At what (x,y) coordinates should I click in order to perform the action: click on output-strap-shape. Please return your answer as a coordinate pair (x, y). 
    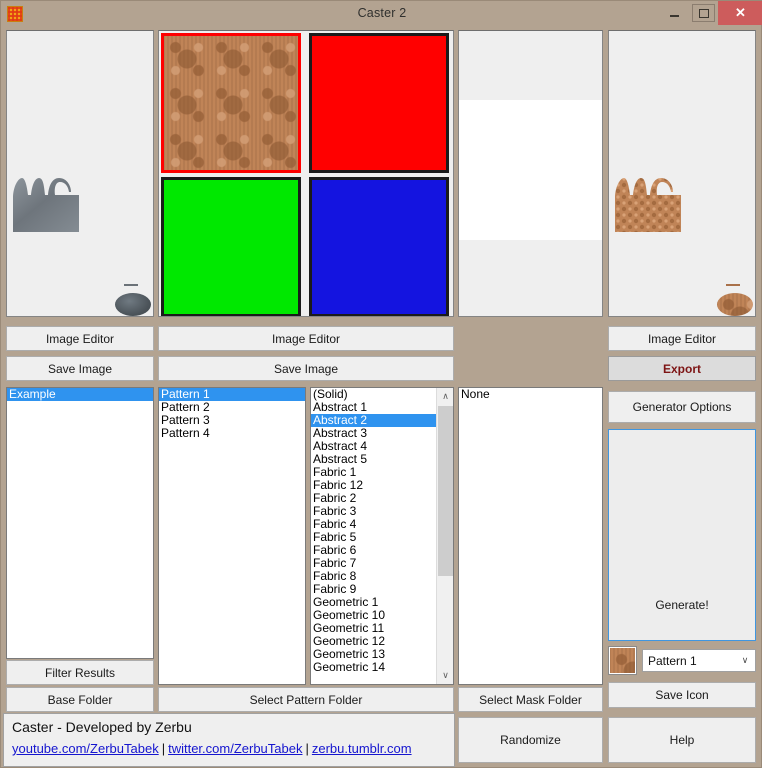
    Looking at the image, I should click on (733, 285).